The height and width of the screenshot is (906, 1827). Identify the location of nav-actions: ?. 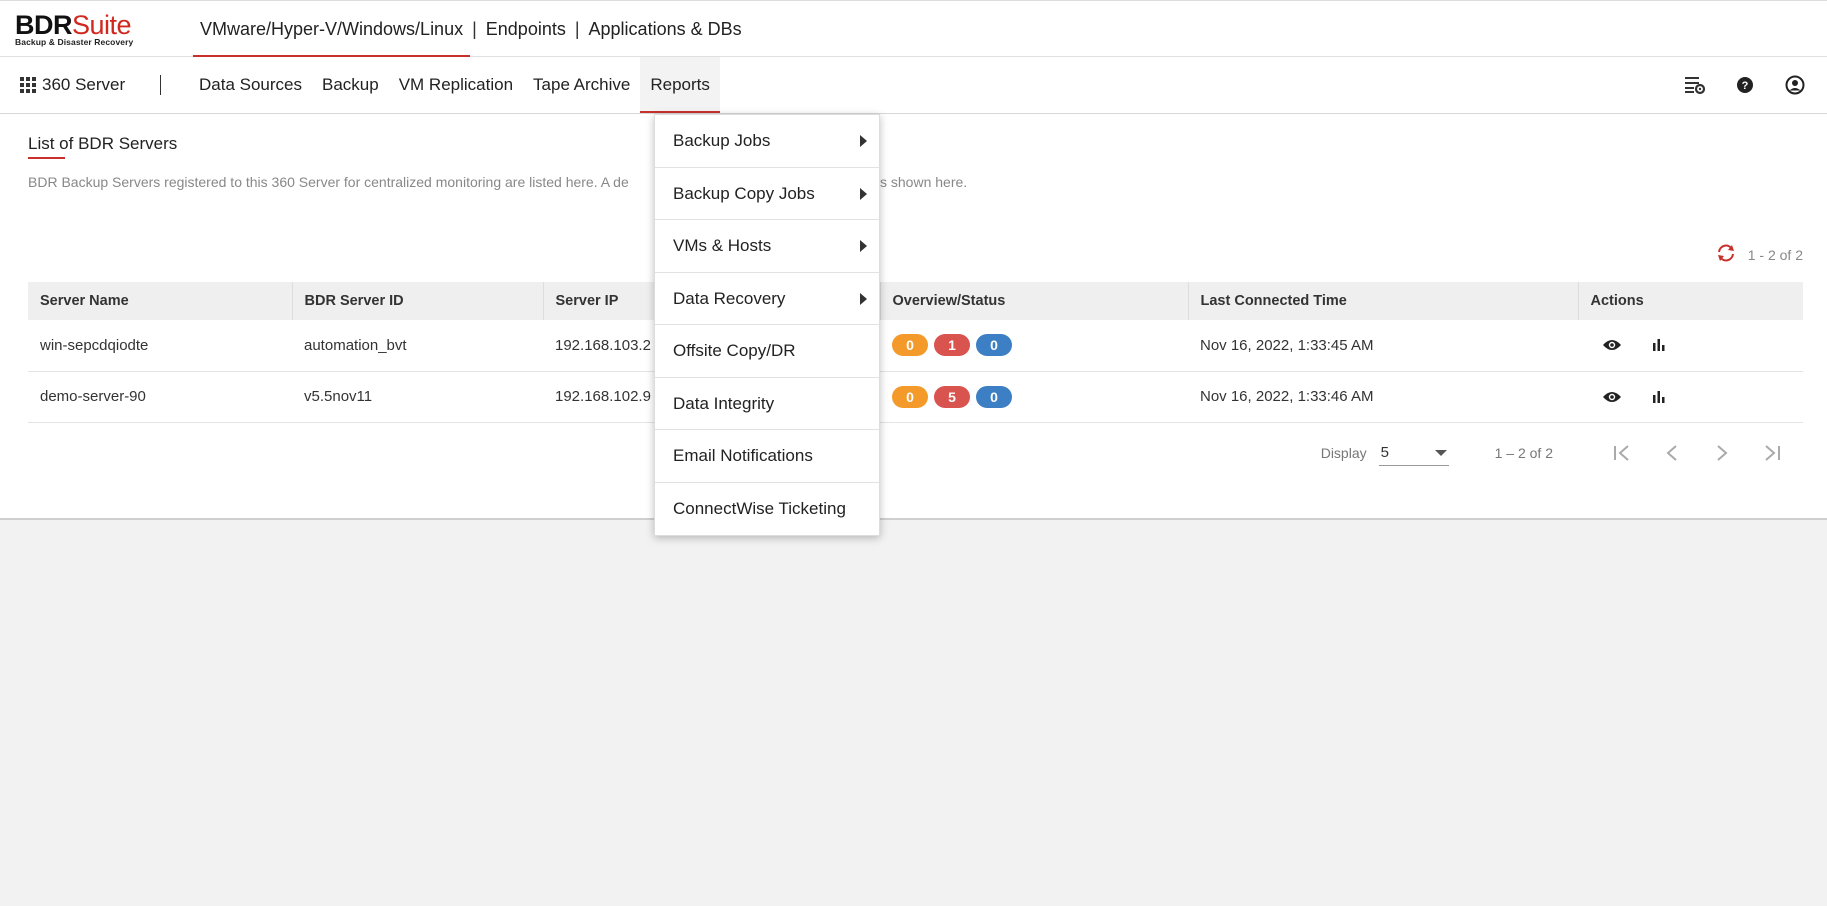
(1745, 85).